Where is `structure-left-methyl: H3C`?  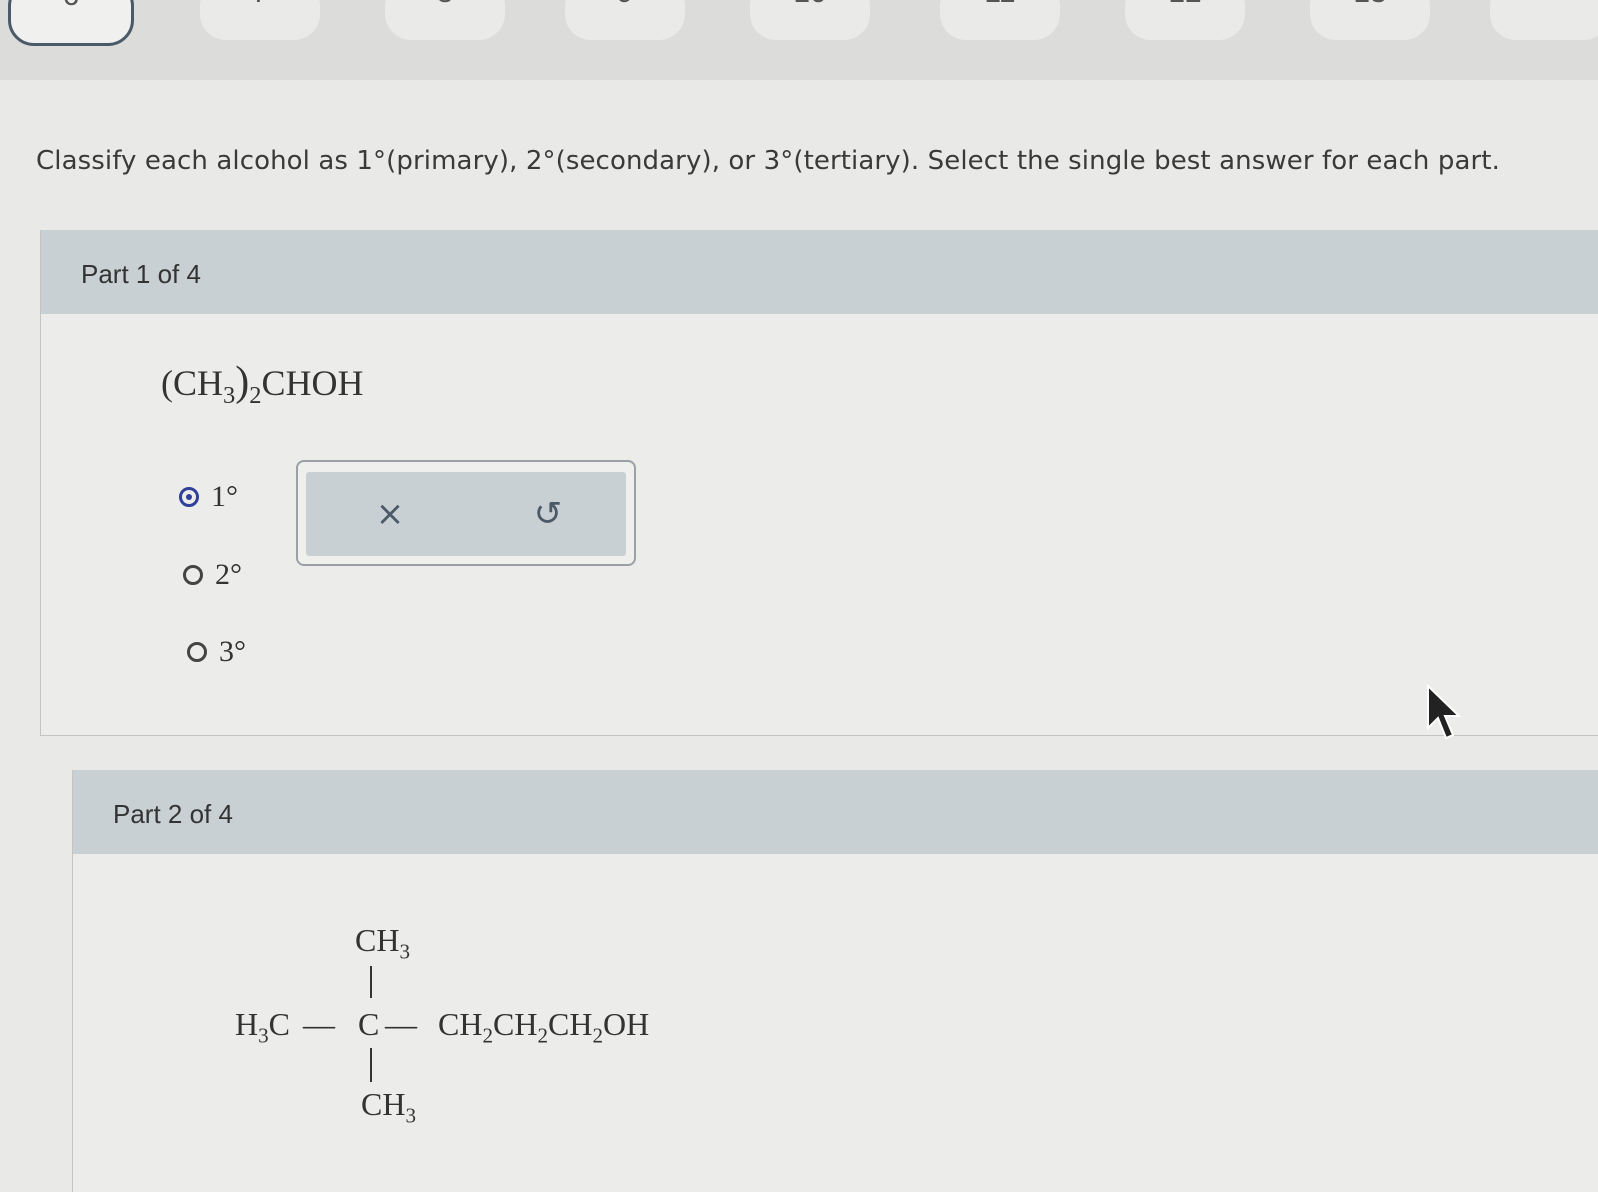 structure-left-methyl: H3C is located at coordinates (263, 1027).